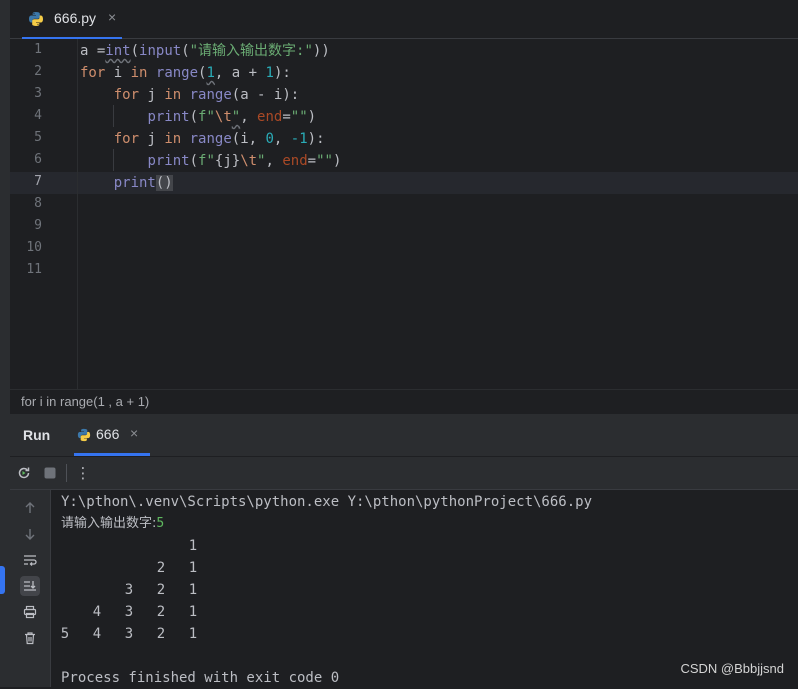  Describe the element at coordinates (30, 560) in the screenshot. I see `soft-wrap-icon` at that location.